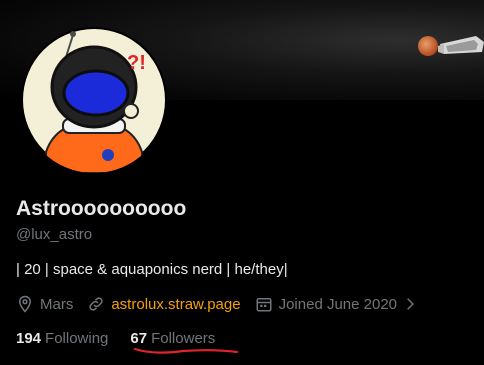 This screenshot has width=484, height=365. I want to click on chevron-right-icon, so click(410, 304).